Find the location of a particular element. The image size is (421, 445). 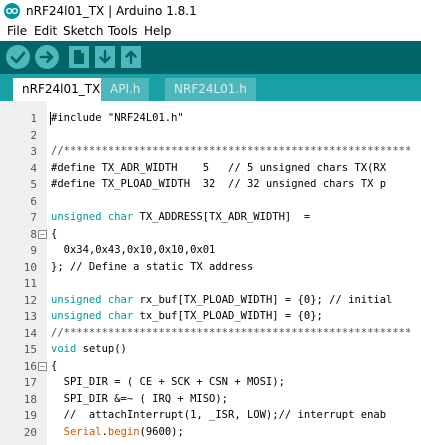

upload-button is located at coordinates (47, 57).